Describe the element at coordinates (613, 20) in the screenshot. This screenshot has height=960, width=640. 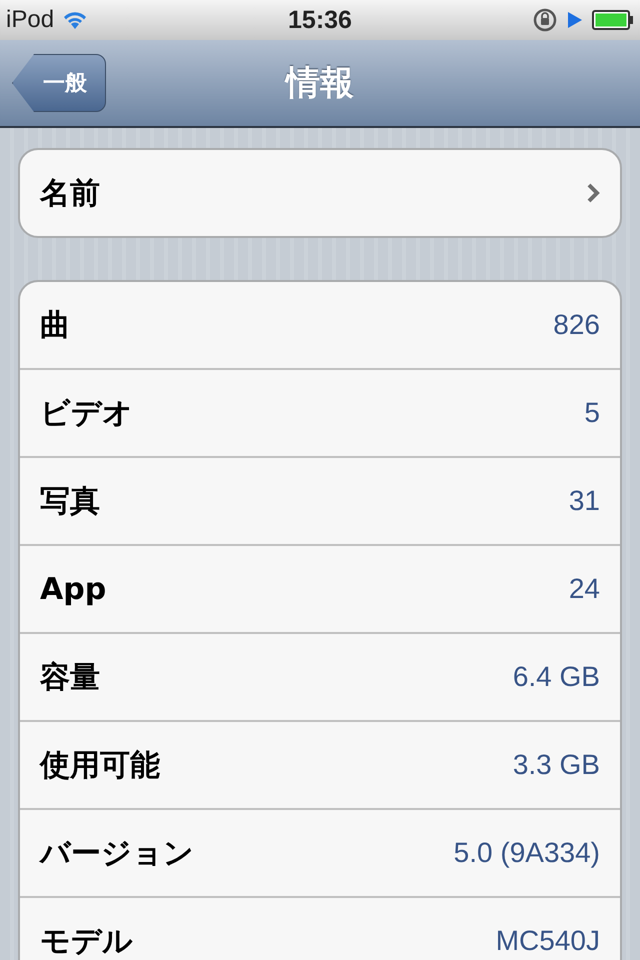
I see `battery-icon` at that location.